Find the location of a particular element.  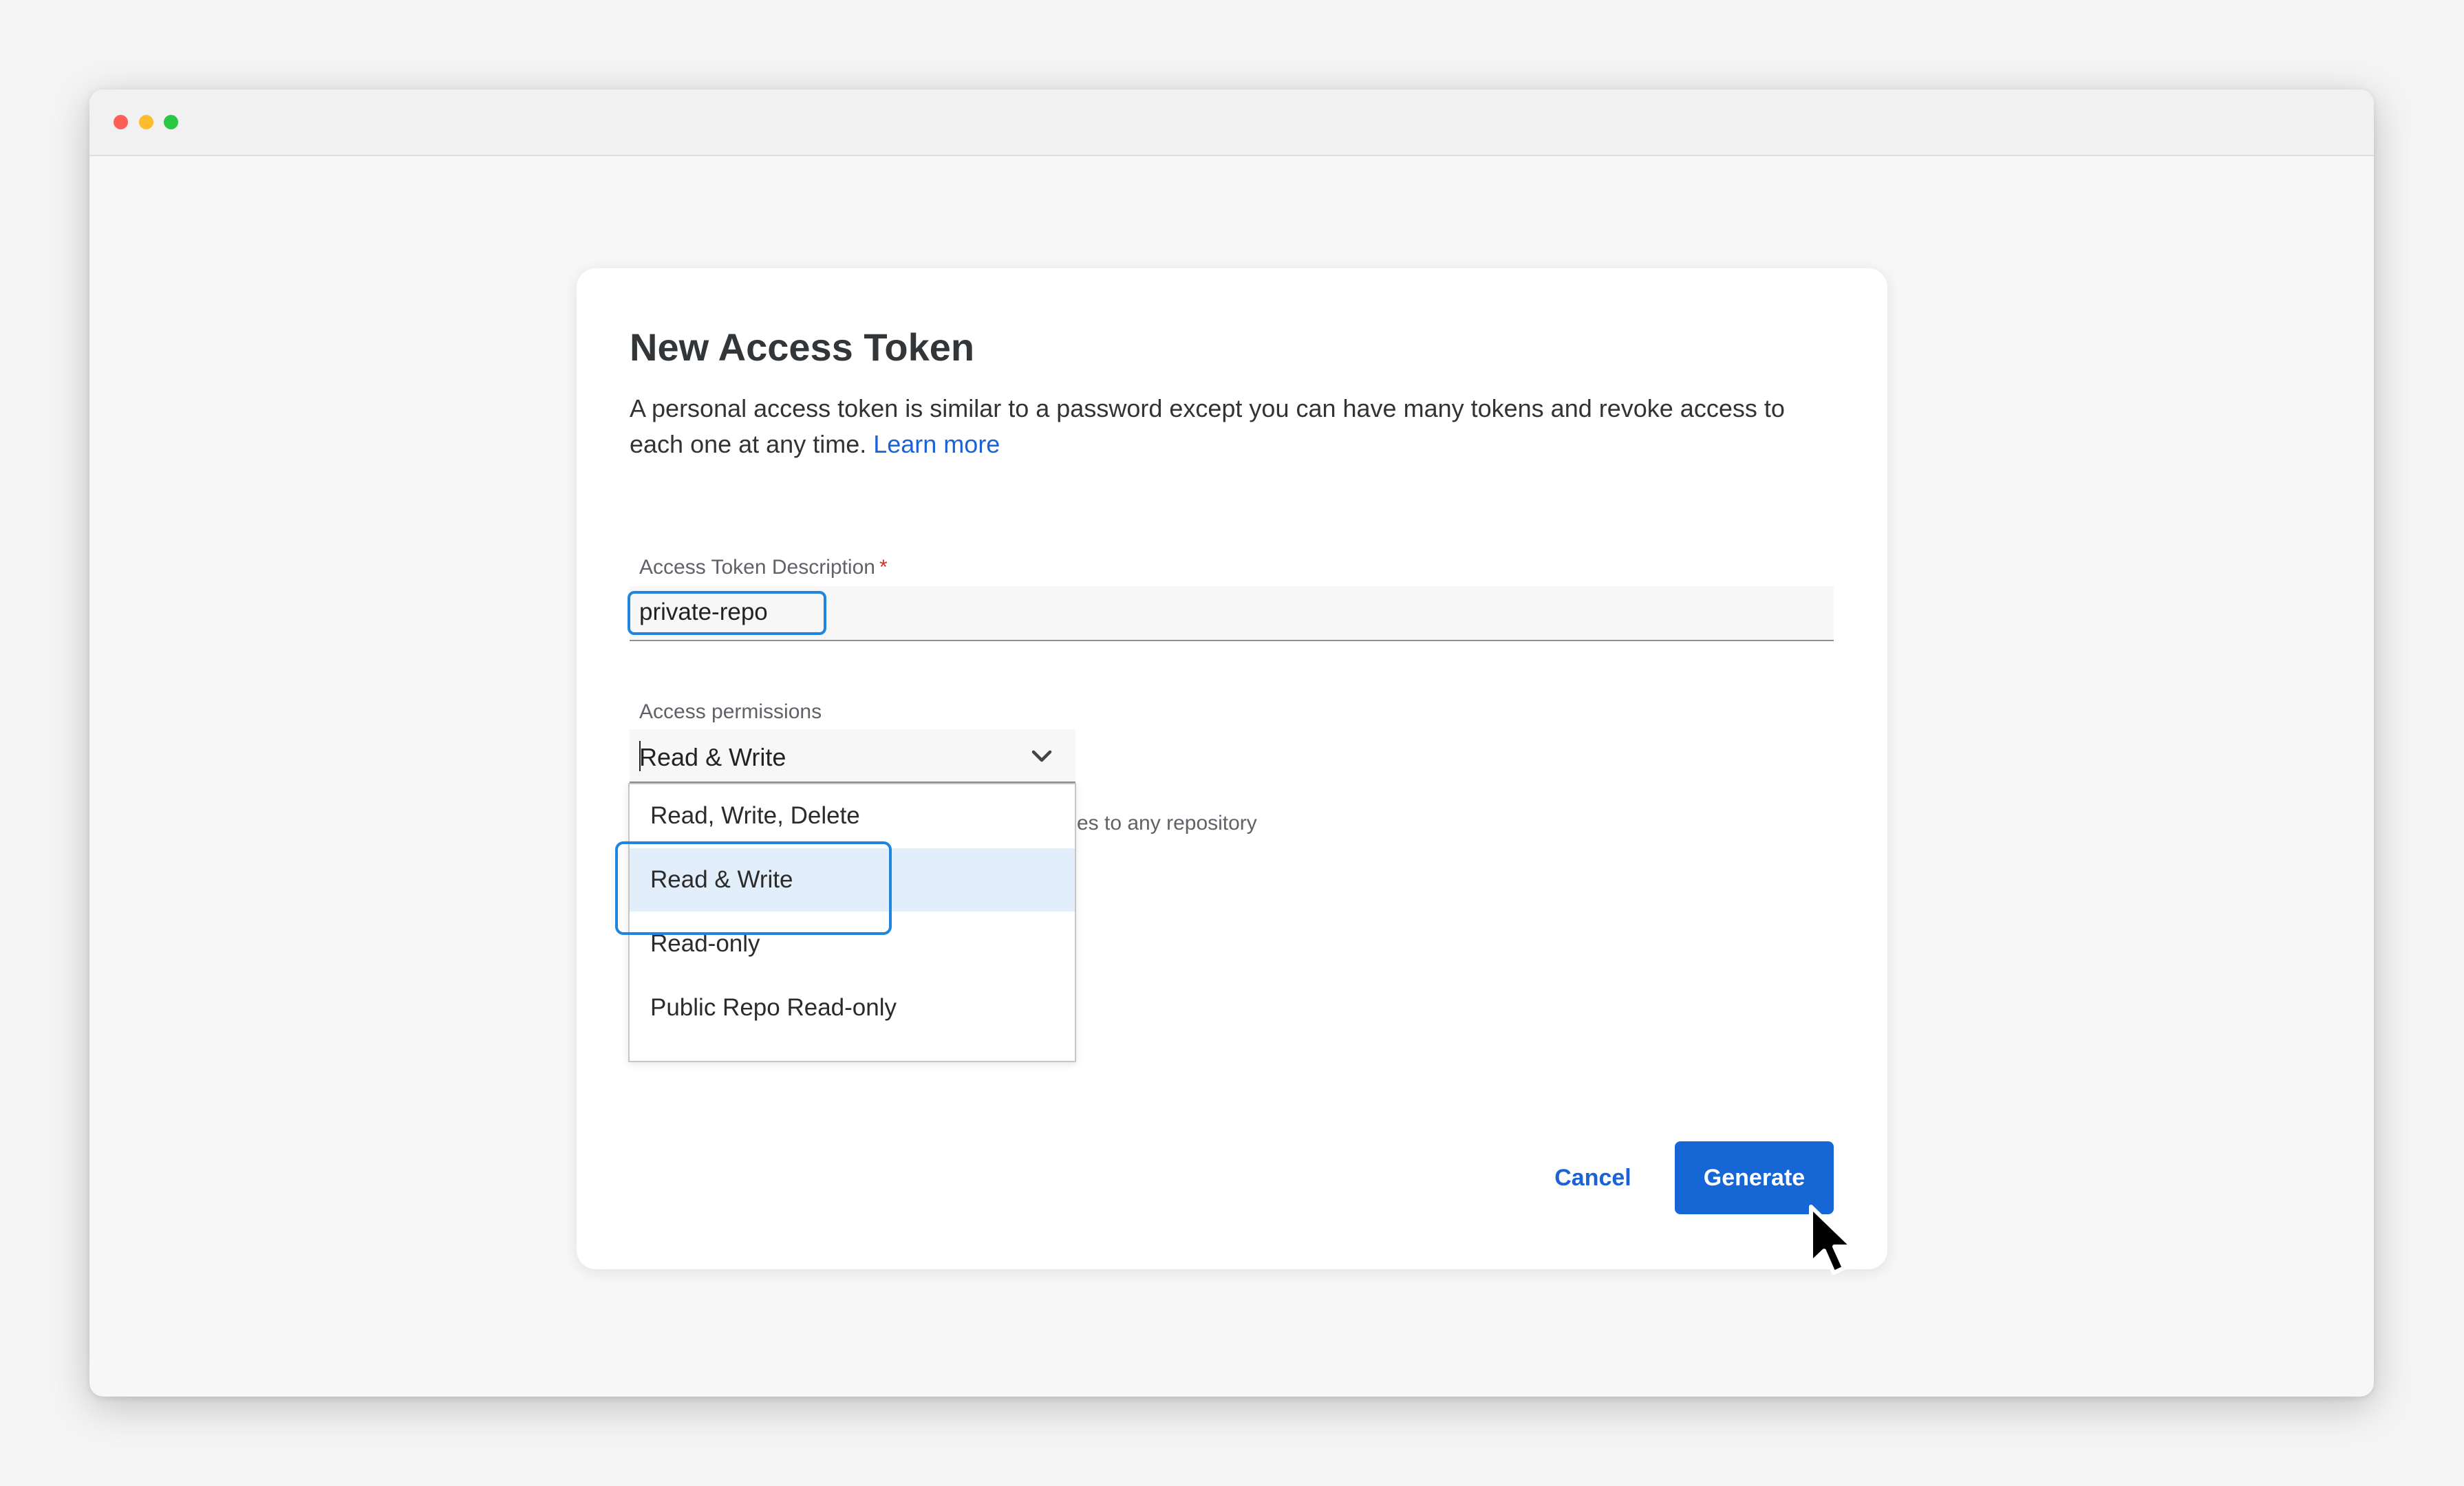

permissions-helper-text-visible: es to any repository is located at coordinates (1167, 823).